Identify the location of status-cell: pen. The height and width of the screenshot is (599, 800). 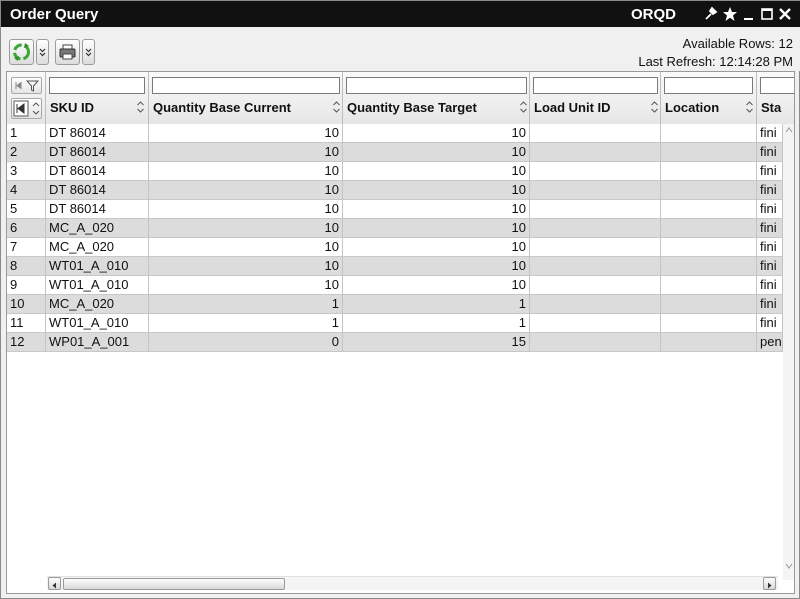
(770, 342).